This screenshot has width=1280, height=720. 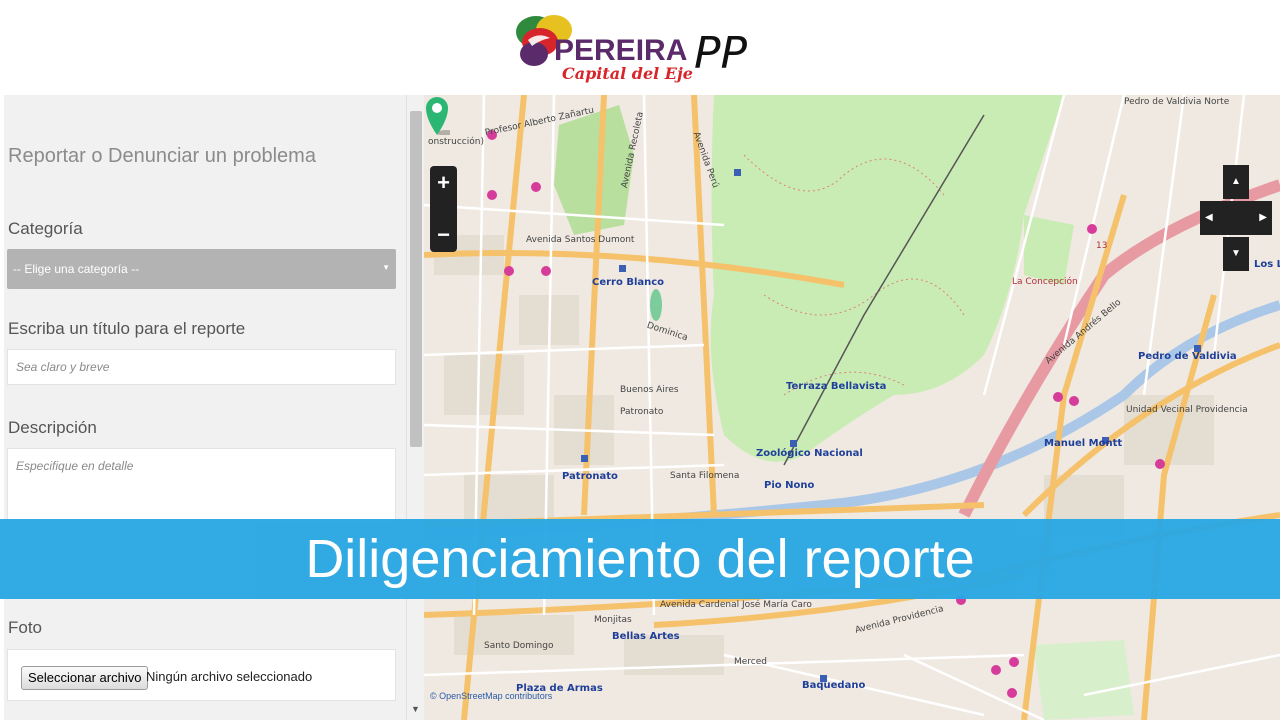 What do you see at coordinates (519, 646) in the screenshot?
I see `map-label: Santo Domingo` at bounding box center [519, 646].